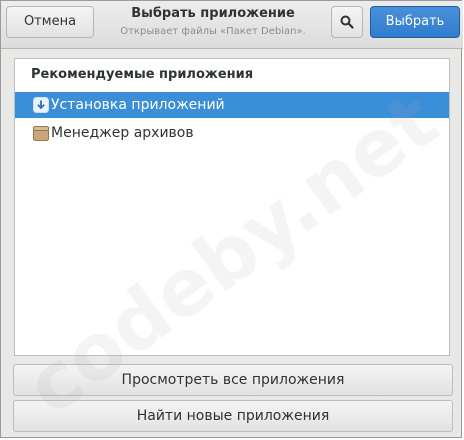  I want to click on dialog-subtitle: Открывает файлы «Пакет Debian»., so click(213, 31).